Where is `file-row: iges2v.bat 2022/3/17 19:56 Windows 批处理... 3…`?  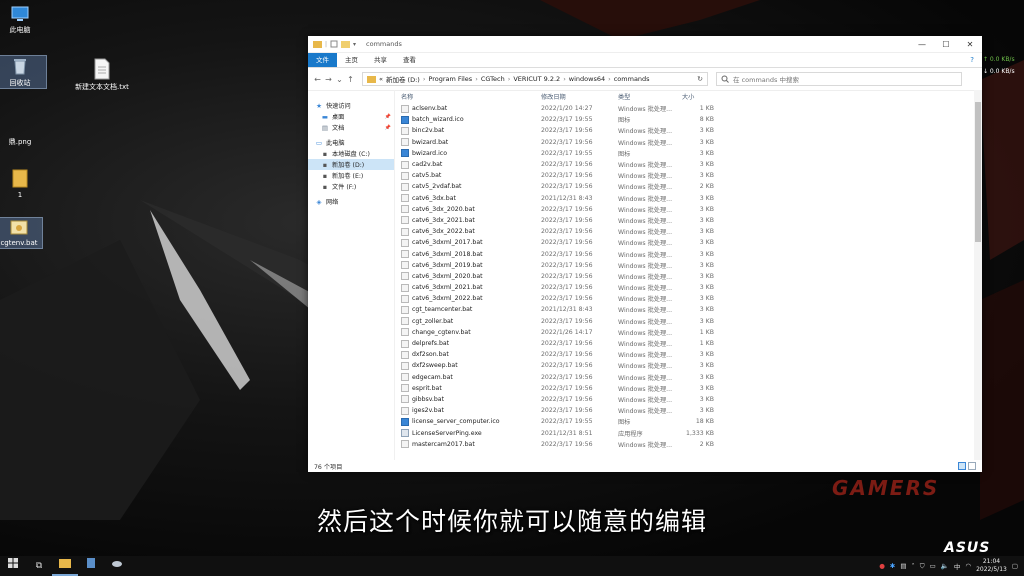
file-row: iges2v.bat 2022/3/17 19:56 Windows 批处理... 3… is located at coordinates (688, 410).